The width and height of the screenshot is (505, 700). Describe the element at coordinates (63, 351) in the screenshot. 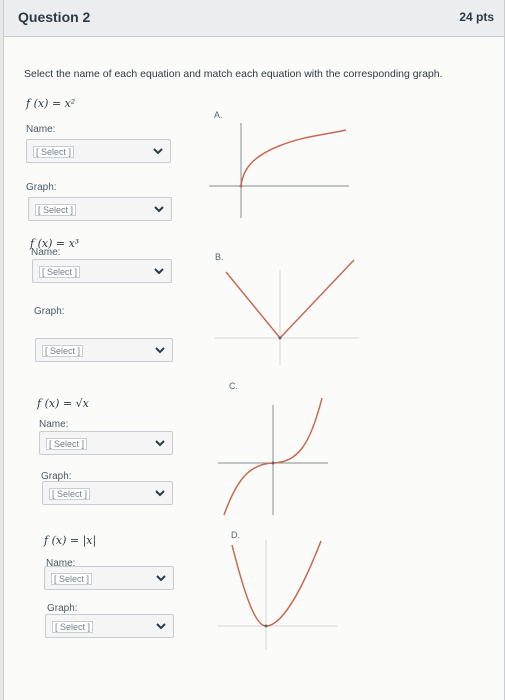

I see `graph-select-2-value: [ Select ]` at that location.